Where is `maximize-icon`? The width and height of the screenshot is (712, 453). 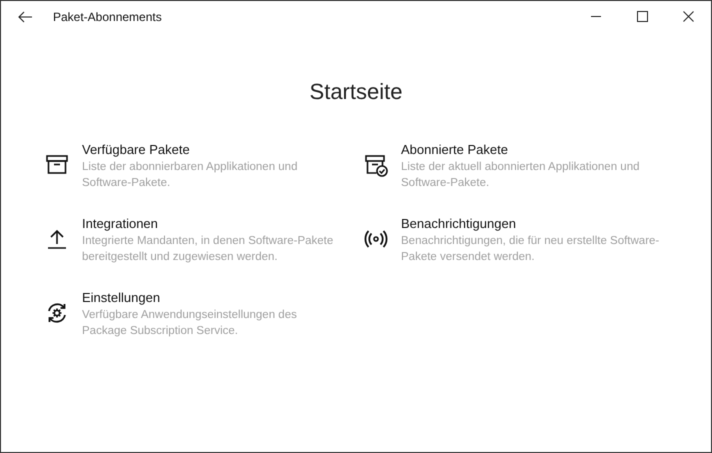
maximize-icon is located at coordinates (642, 16).